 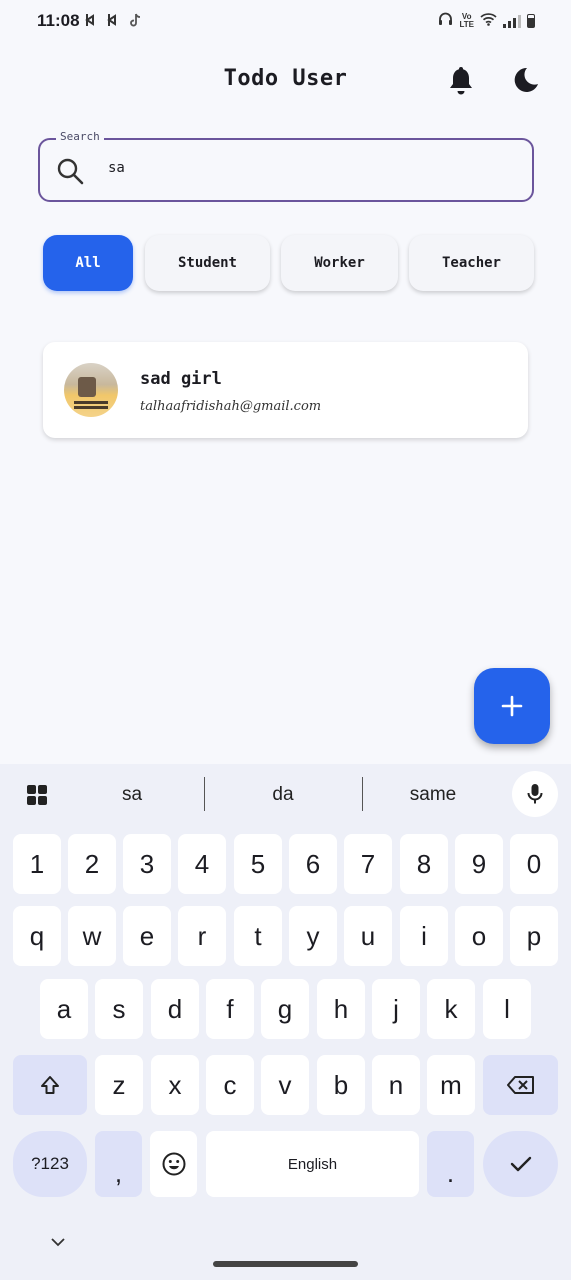 What do you see at coordinates (50, 1164) in the screenshot?
I see `symbols-key: ?123` at bounding box center [50, 1164].